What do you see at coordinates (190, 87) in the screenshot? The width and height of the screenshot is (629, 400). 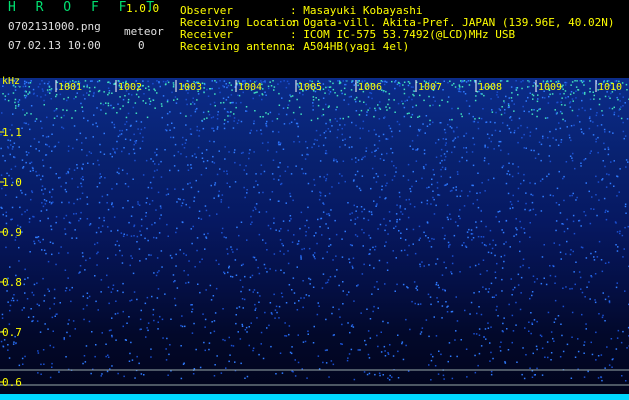 I see `time-tick-label: 1003` at bounding box center [190, 87].